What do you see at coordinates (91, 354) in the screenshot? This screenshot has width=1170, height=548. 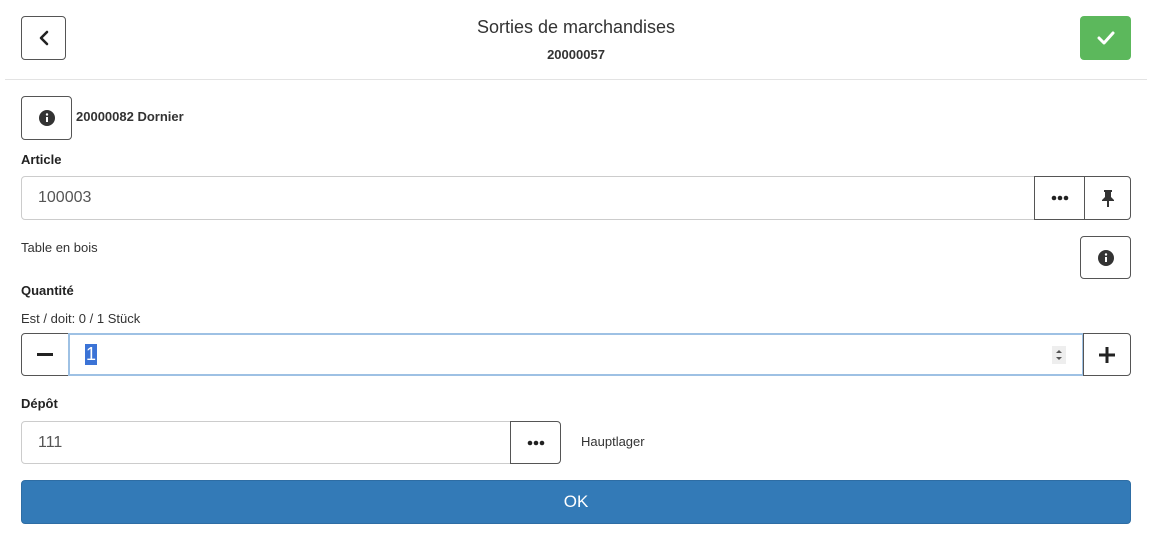 I see `quantity-value: 1` at bounding box center [91, 354].